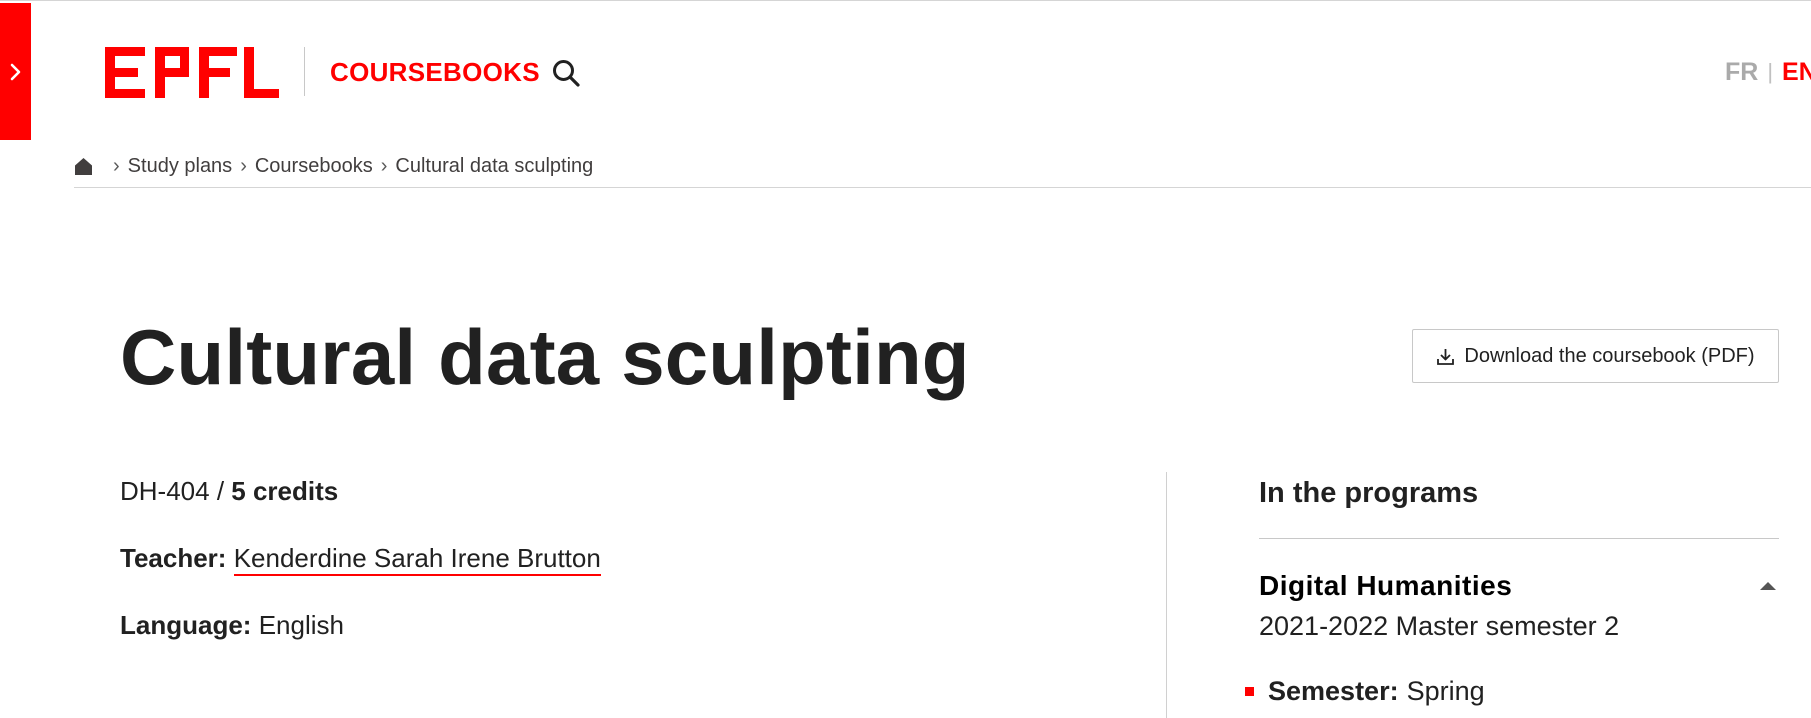 This screenshot has height=718, width=1811. What do you see at coordinates (173, 558) in the screenshot?
I see `teacher-label: Teacher:` at bounding box center [173, 558].